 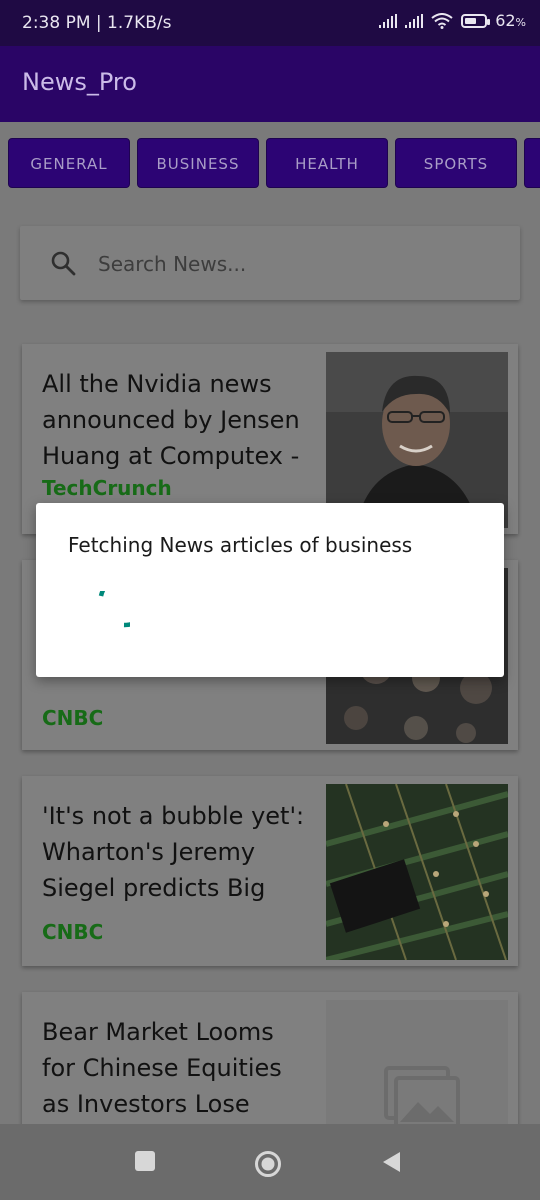 What do you see at coordinates (107, 488) in the screenshot?
I see `article-source: TechCrunch` at bounding box center [107, 488].